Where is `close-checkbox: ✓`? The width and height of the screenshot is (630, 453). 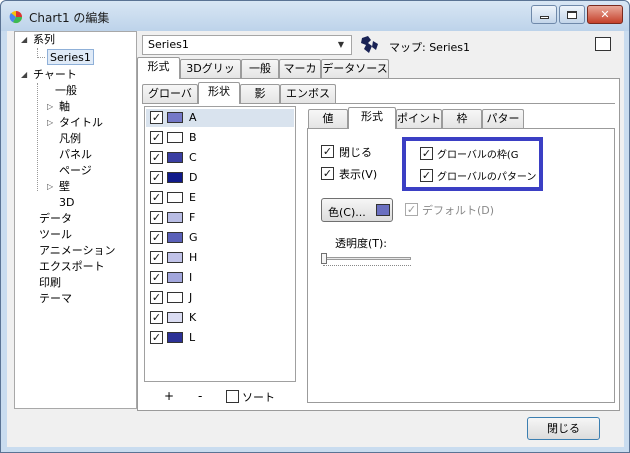
close-checkbox: ✓ is located at coordinates (327, 151).